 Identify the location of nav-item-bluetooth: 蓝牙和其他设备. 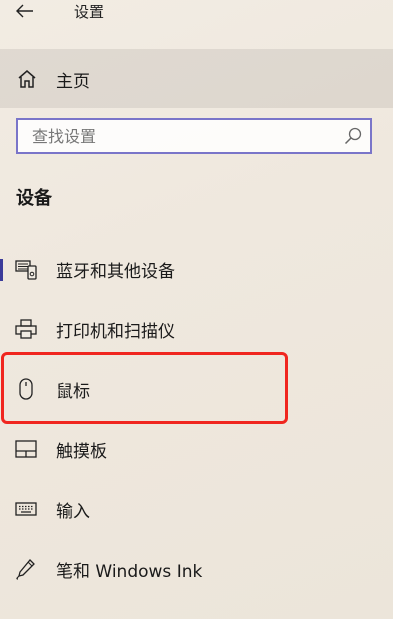
(196, 269).